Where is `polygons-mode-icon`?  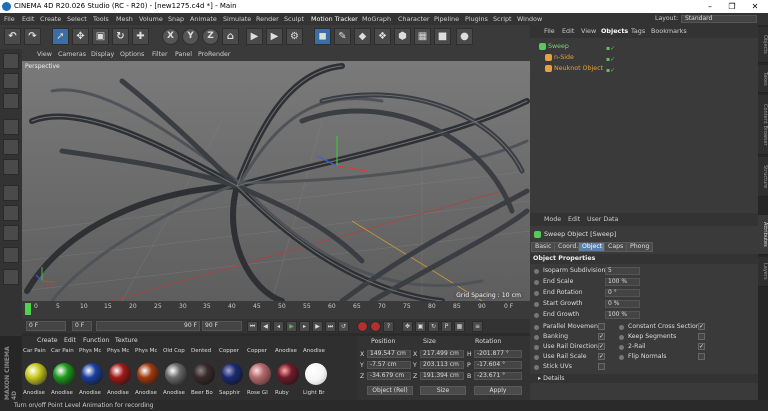
polygons-mode-icon is located at coordinates (11, 167).